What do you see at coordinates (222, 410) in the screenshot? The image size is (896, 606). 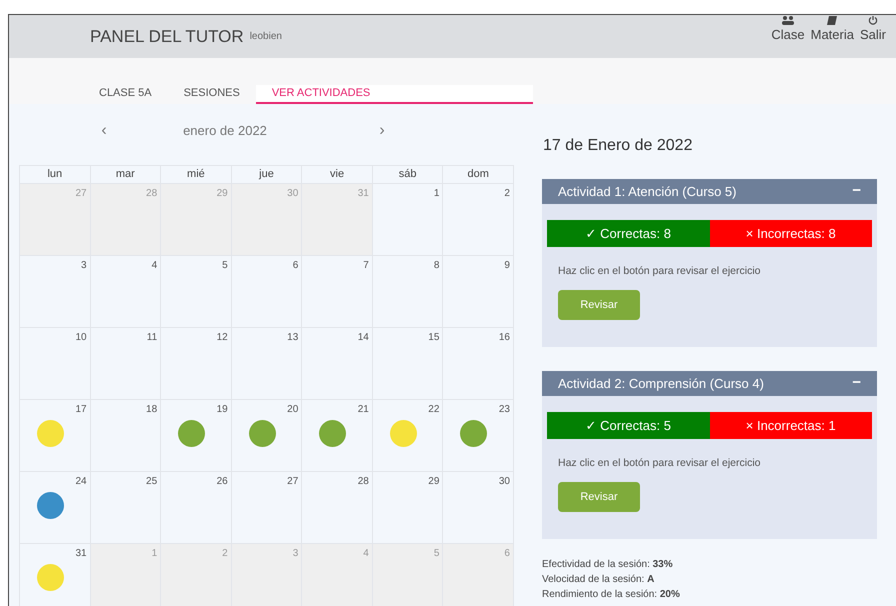 I see `day-number: 19` at bounding box center [222, 410].